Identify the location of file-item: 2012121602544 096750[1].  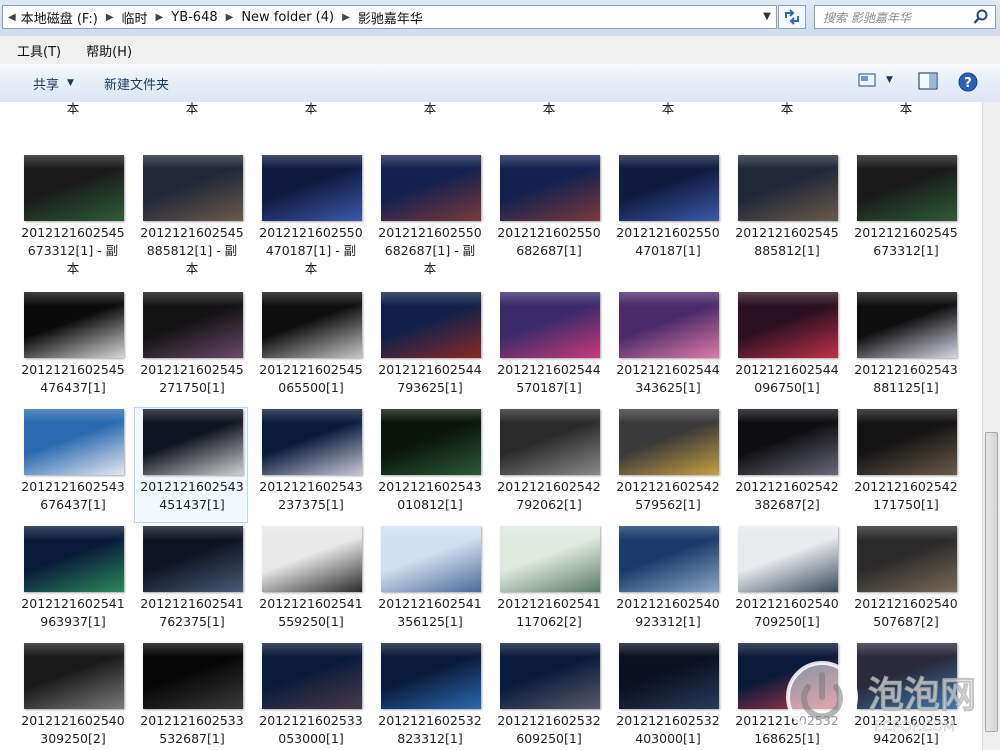
(787, 349).